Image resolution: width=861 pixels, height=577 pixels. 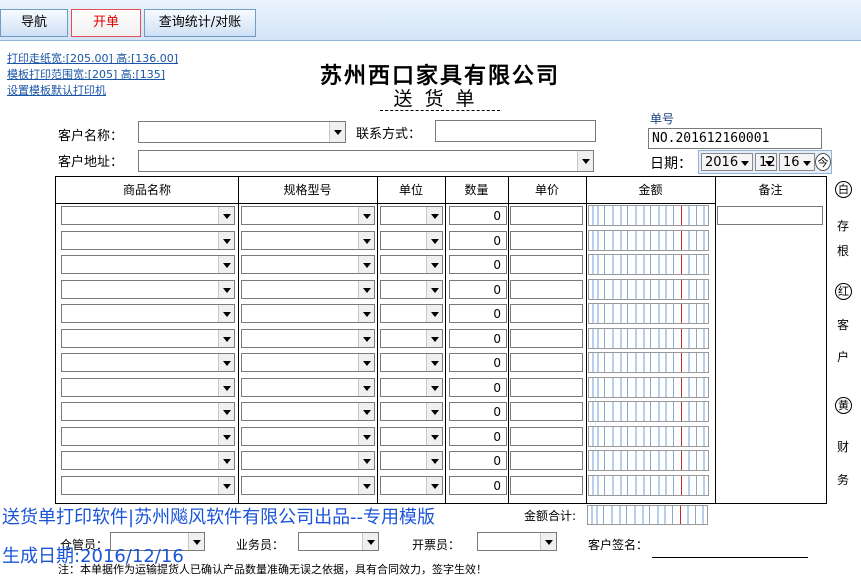 What do you see at coordinates (770, 215) in the screenshot?
I see `remark-input` at bounding box center [770, 215].